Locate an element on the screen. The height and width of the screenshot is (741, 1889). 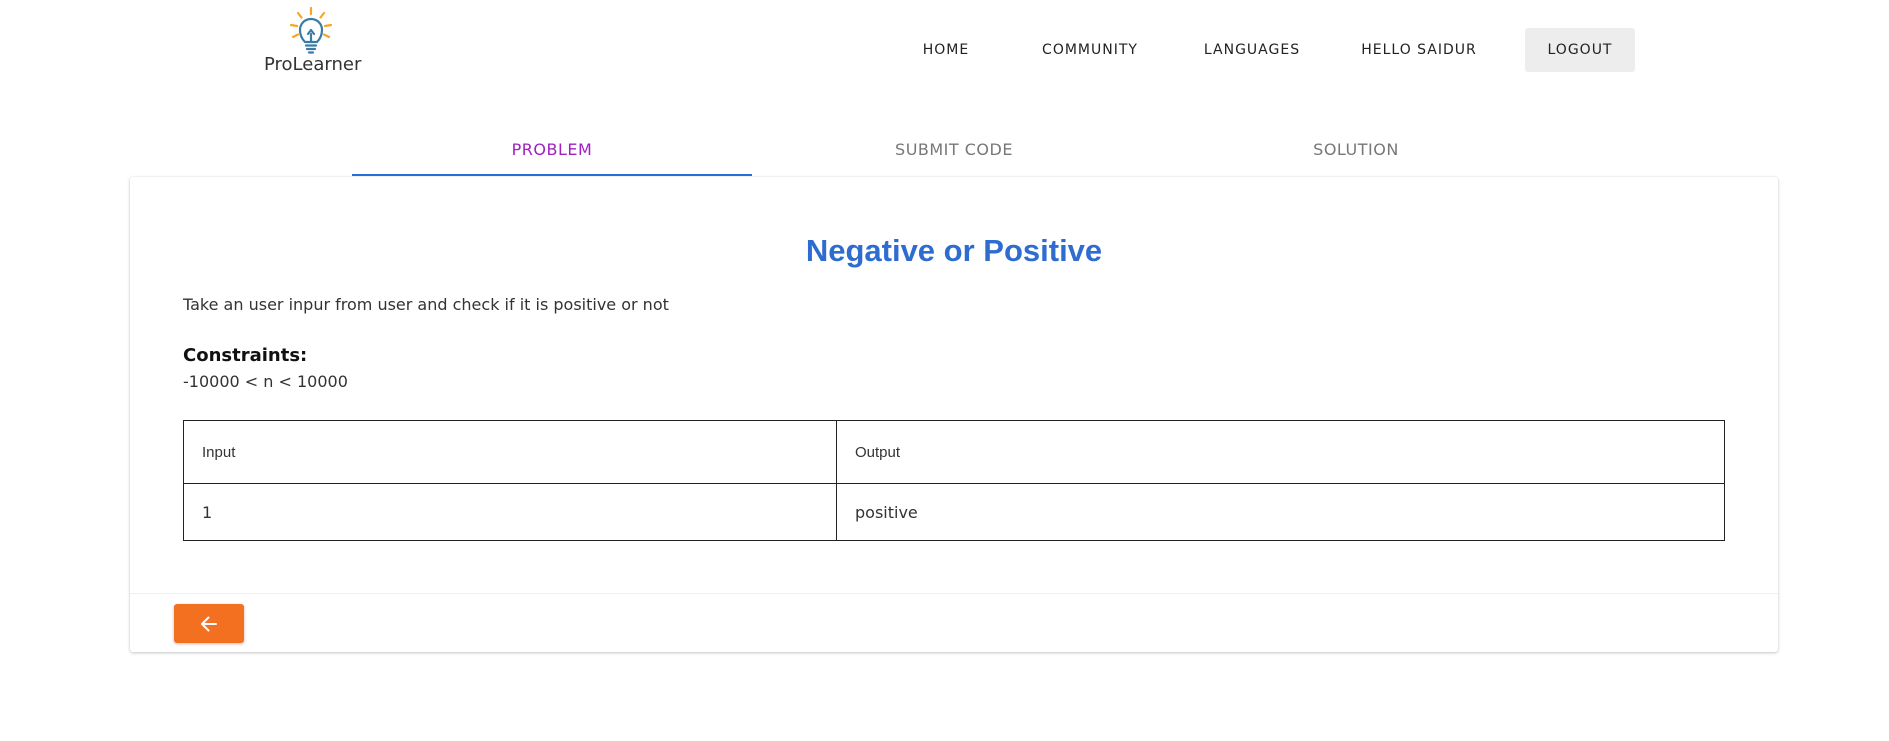
nav-community-link: COMMUNITY is located at coordinates (1090, 50).